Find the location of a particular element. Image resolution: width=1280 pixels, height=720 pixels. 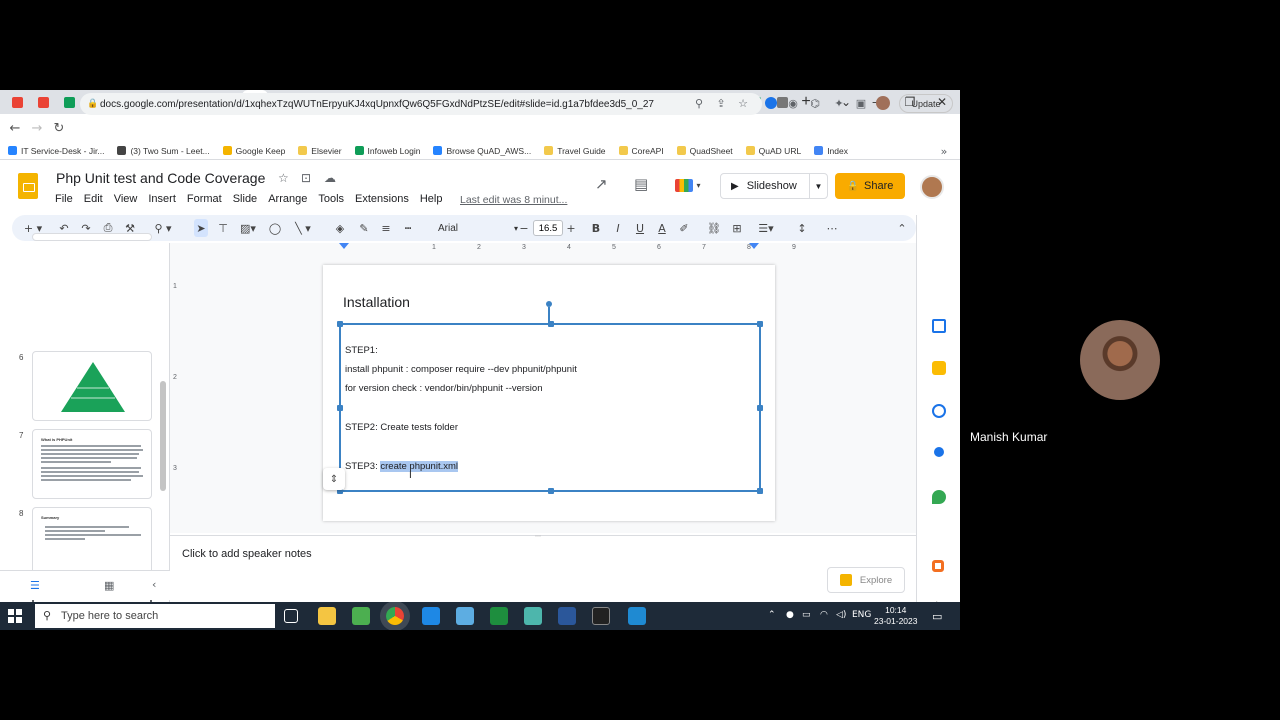

tray-expand-icon: ⌃ is located at coordinates (772, 615).